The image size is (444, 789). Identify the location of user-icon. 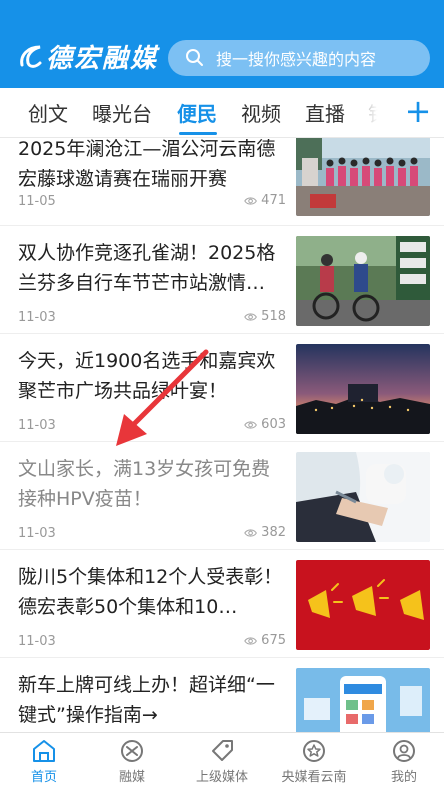
(404, 751).